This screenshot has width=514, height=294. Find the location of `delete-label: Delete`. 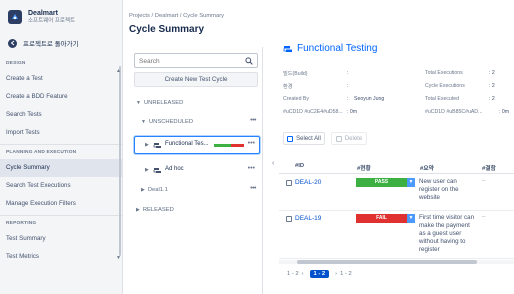

delete-label: Delete is located at coordinates (353, 138).